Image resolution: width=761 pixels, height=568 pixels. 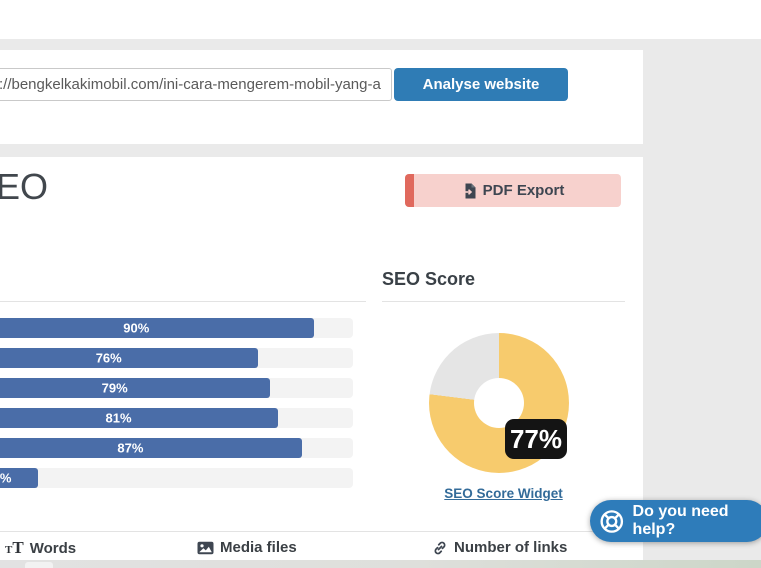 What do you see at coordinates (429, 279) in the screenshot?
I see `seo-score-heading: SEO Score` at bounding box center [429, 279].